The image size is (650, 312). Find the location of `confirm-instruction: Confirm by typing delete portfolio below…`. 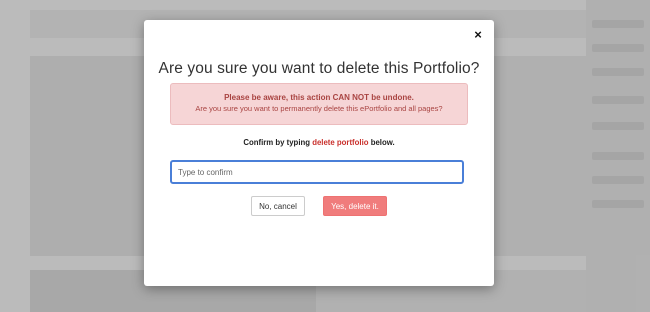

confirm-instruction: Confirm by typing delete portfolio below… is located at coordinates (319, 142).